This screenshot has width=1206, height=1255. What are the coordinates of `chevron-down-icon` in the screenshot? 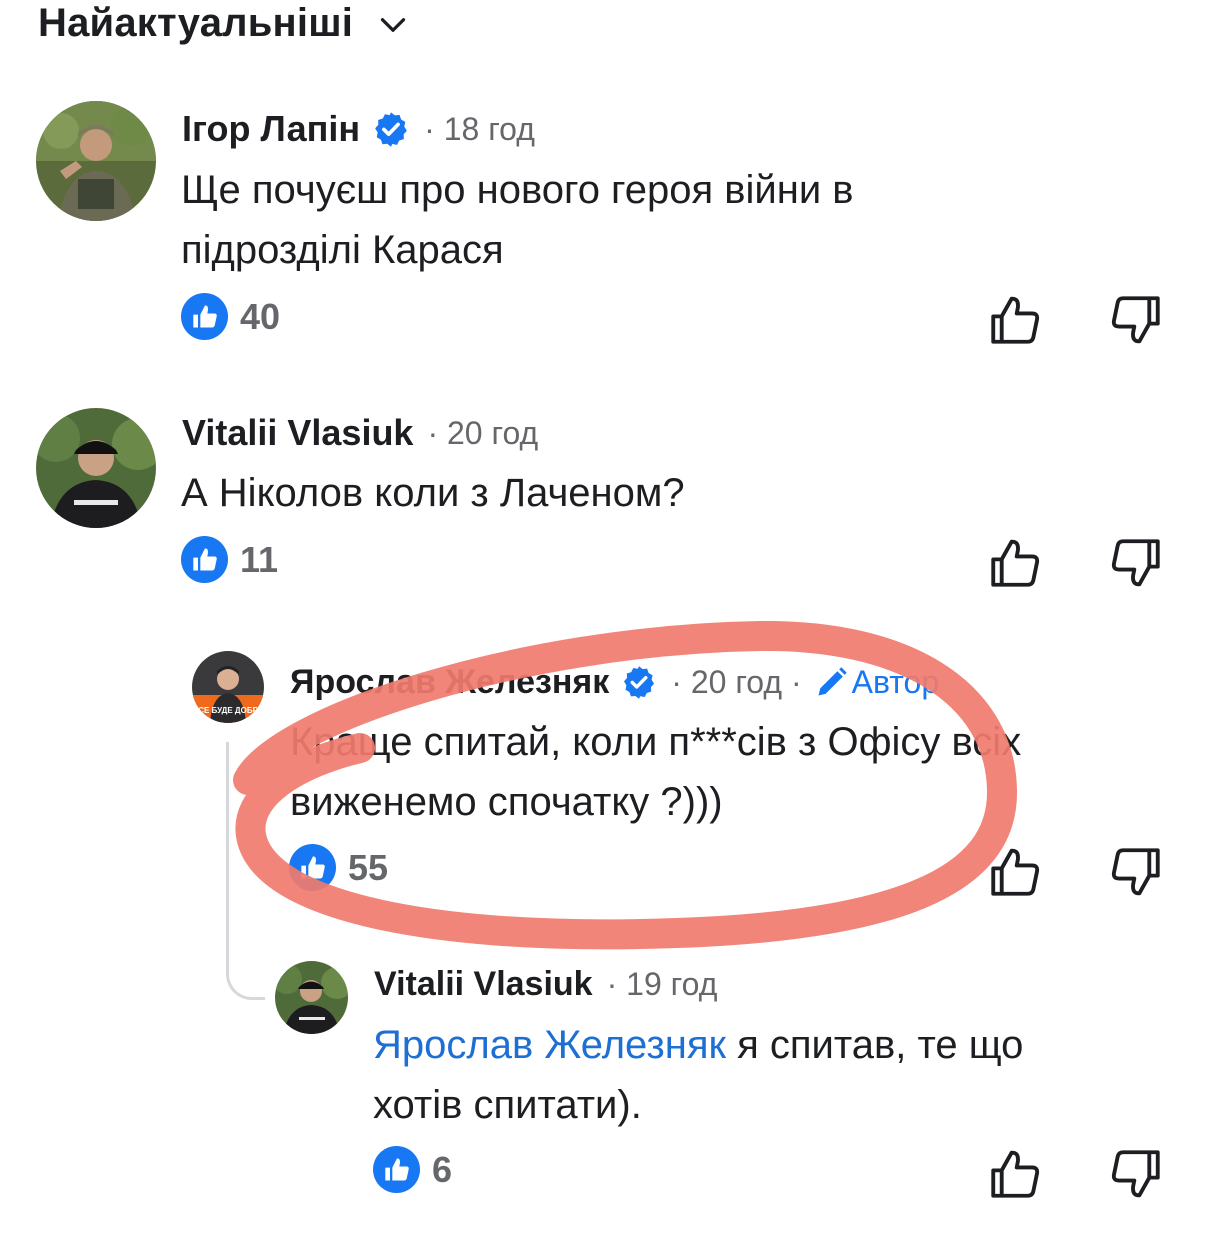 It's located at (393, 25).